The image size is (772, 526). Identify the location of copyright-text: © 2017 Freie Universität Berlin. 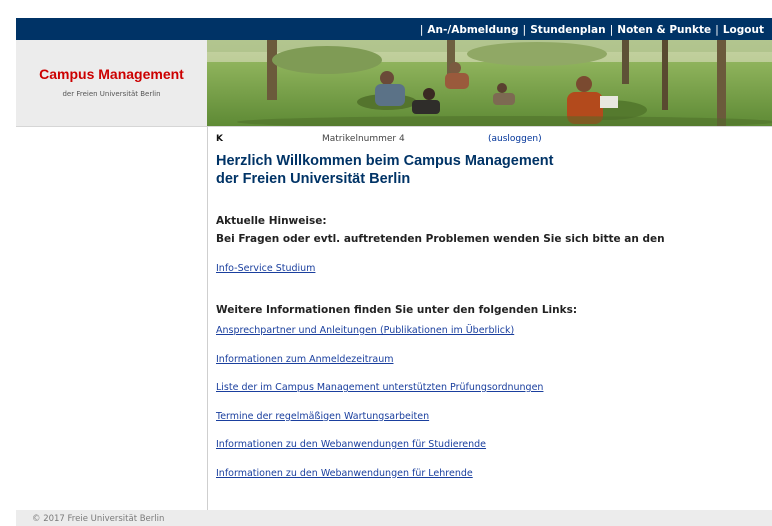
(98, 519).